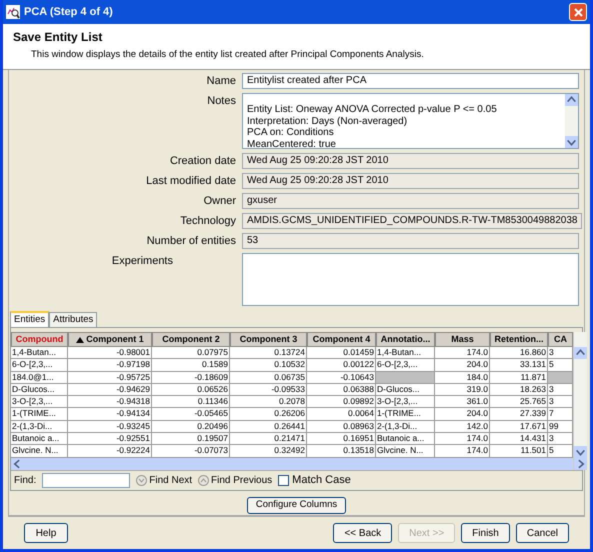 The width and height of the screenshot is (593, 552). I want to click on column-header: Component 2, so click(191, 339).